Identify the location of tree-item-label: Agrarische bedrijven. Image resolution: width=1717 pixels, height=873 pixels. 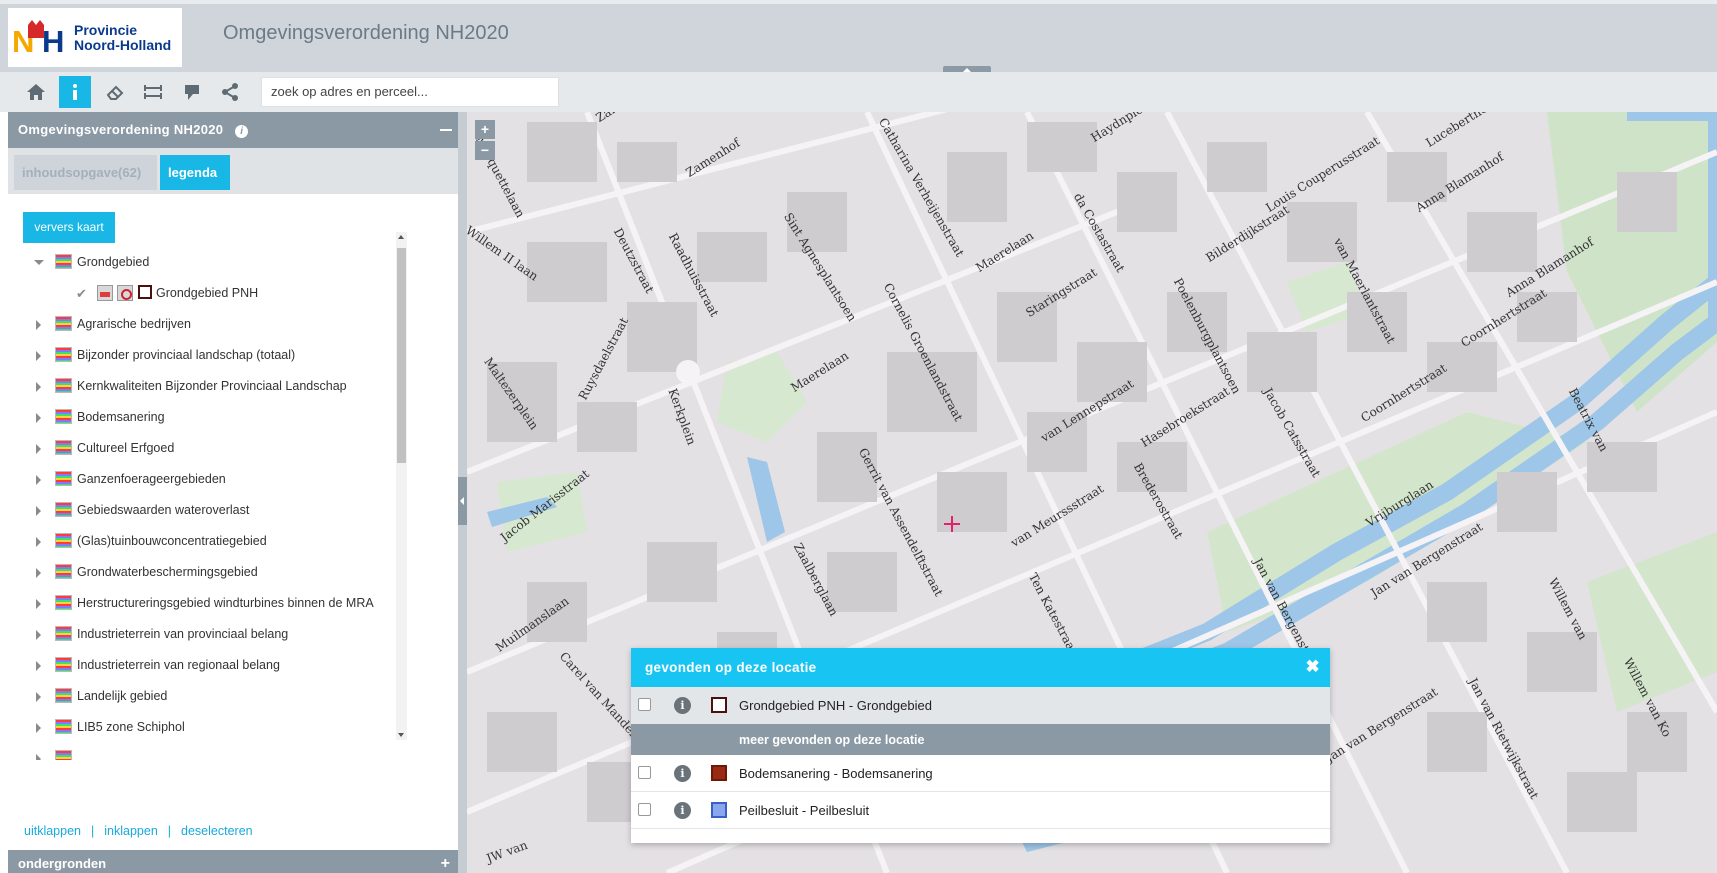
(134, 324).